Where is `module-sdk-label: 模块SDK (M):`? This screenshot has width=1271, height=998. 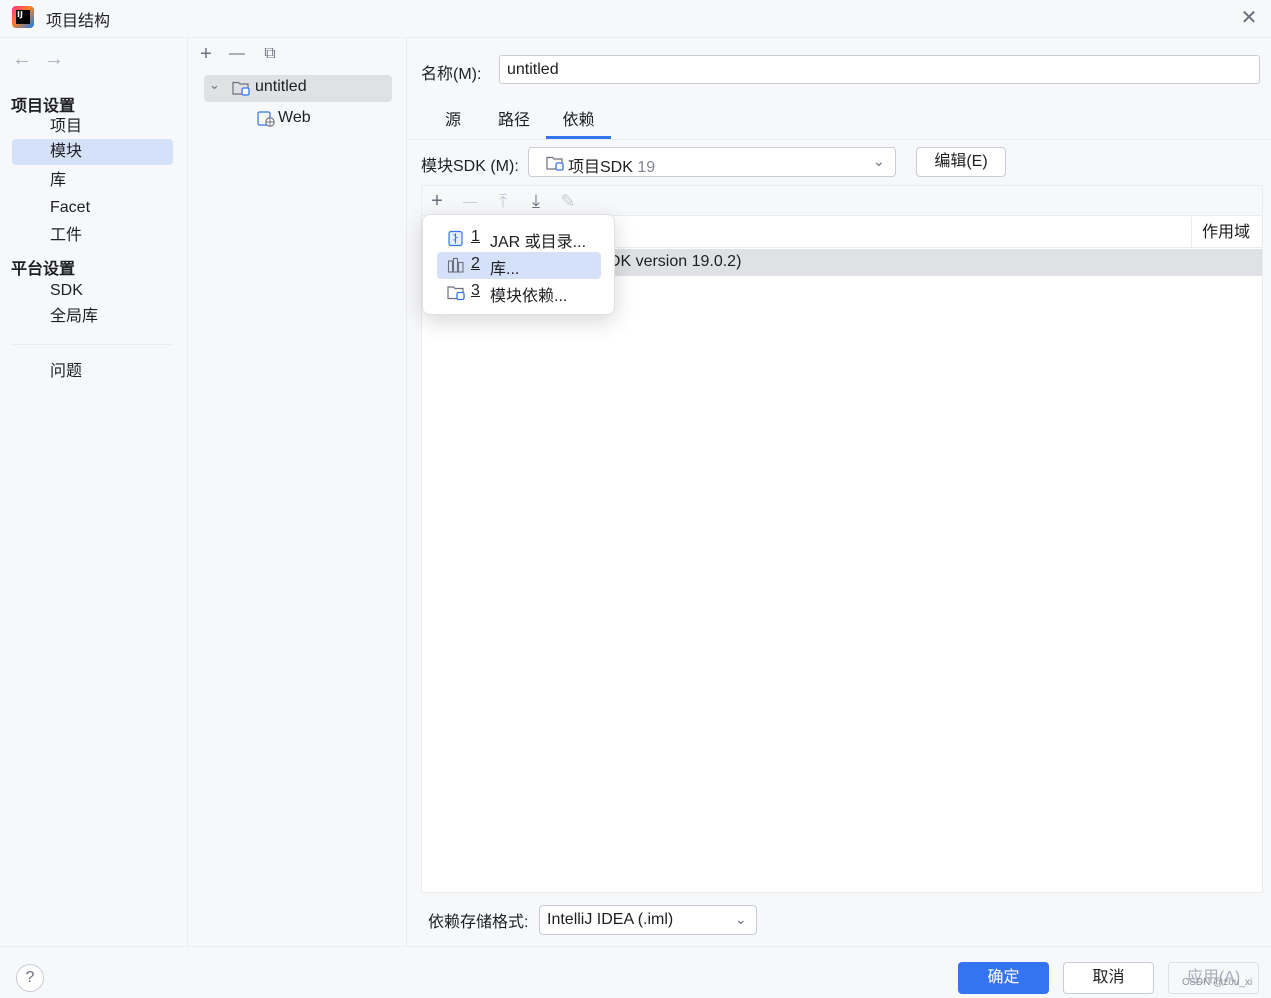 module-sdk-label: 模块SDK (M): is located at coordinates (470, 166).